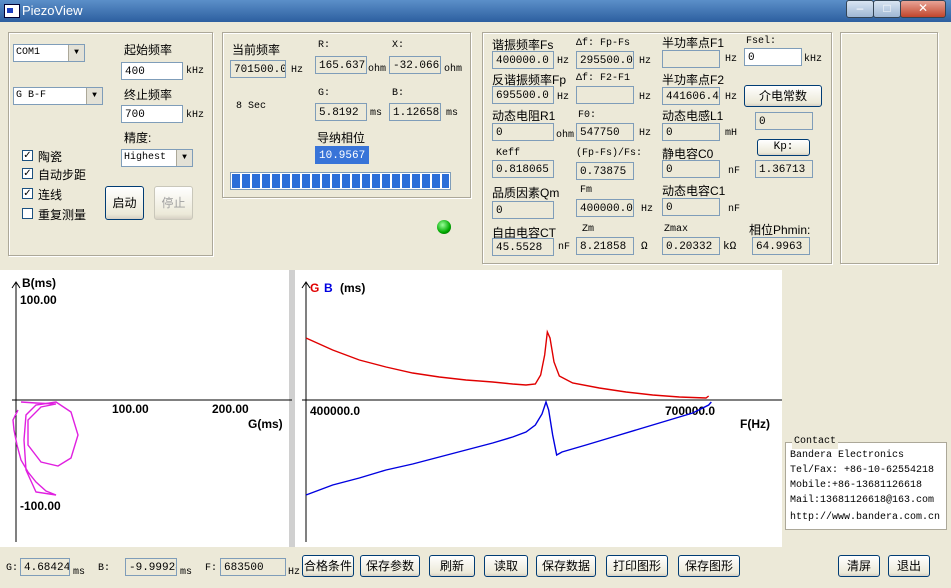 This screenshot has width=951, height=588. What do you see at coordinates (152, 114) in the screenshot?
I see `end-freq-input: 700` at bounding box center [152, 114].